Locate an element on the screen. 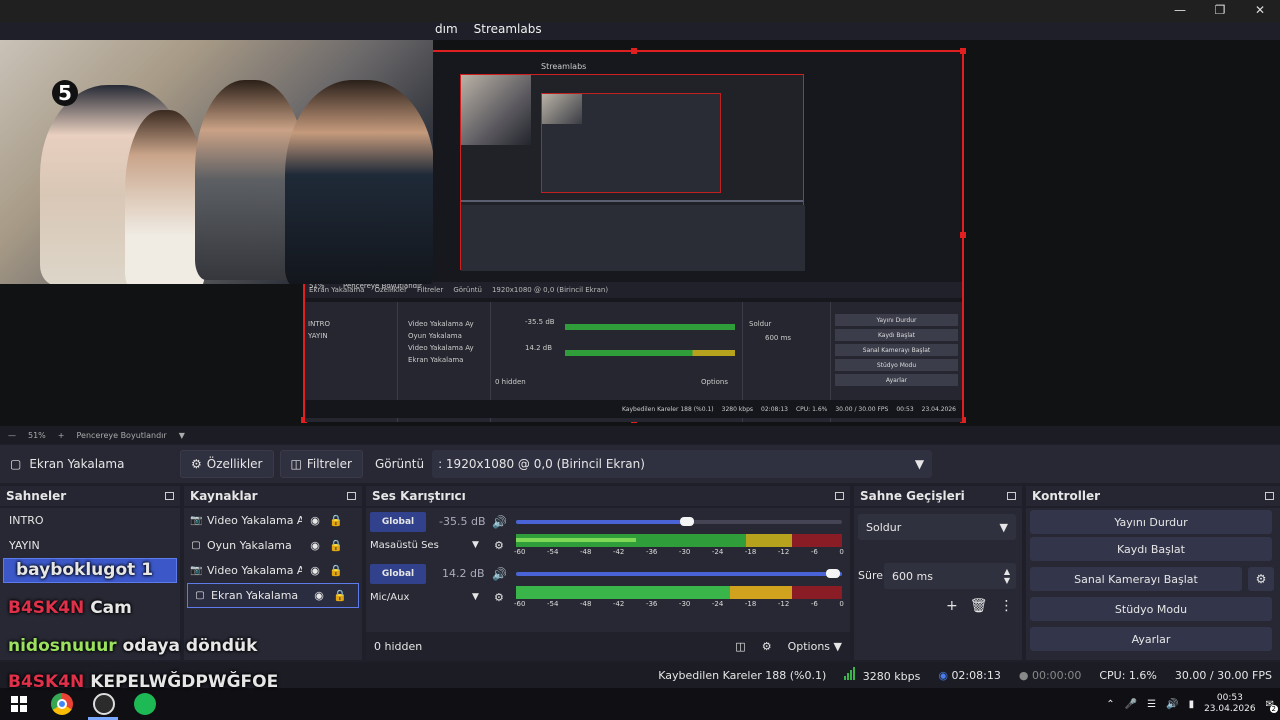 The width and height of the screenshot is (1280, 720). source-label: Video Yakalama Ay is located at coordinates (254, 570).